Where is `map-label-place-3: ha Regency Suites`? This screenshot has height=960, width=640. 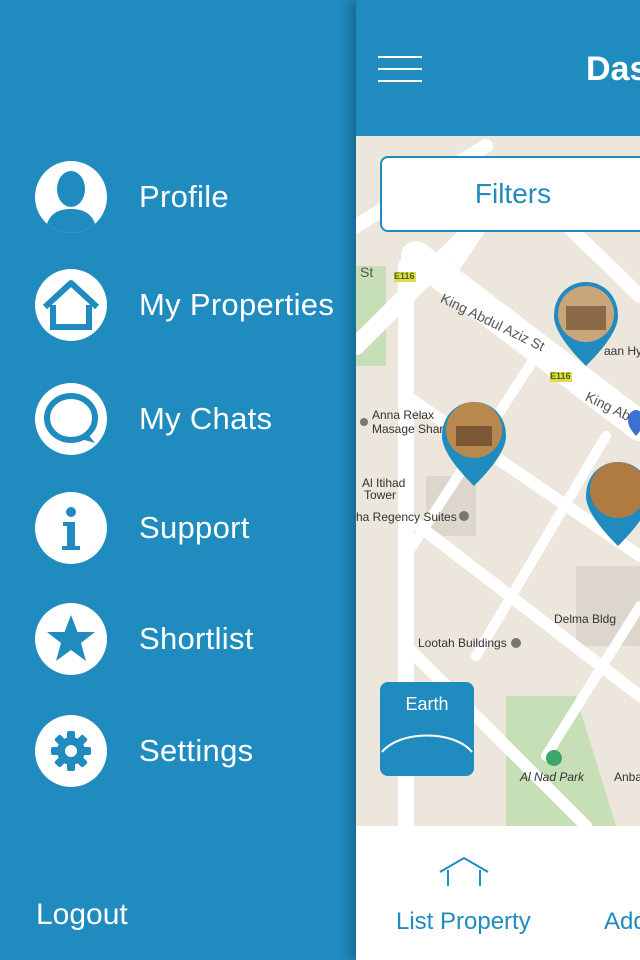
map-label-place-3: ha Regency Suites is located at coordinates (406, 517).